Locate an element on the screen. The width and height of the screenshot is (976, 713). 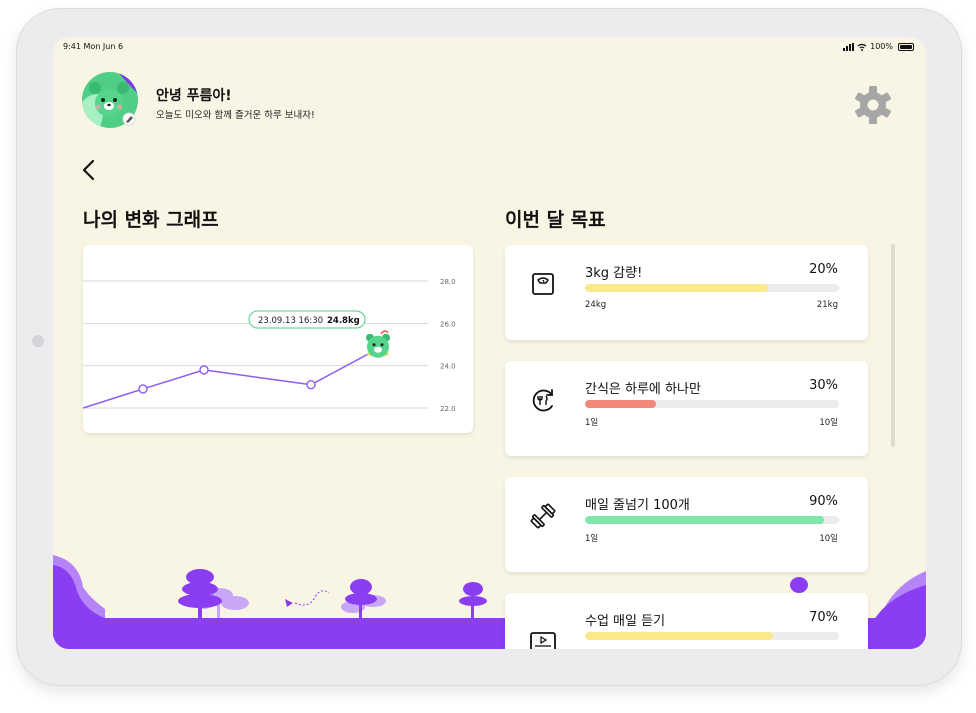
y-tick-label: 28.0 is located at coordinates (448, 282).